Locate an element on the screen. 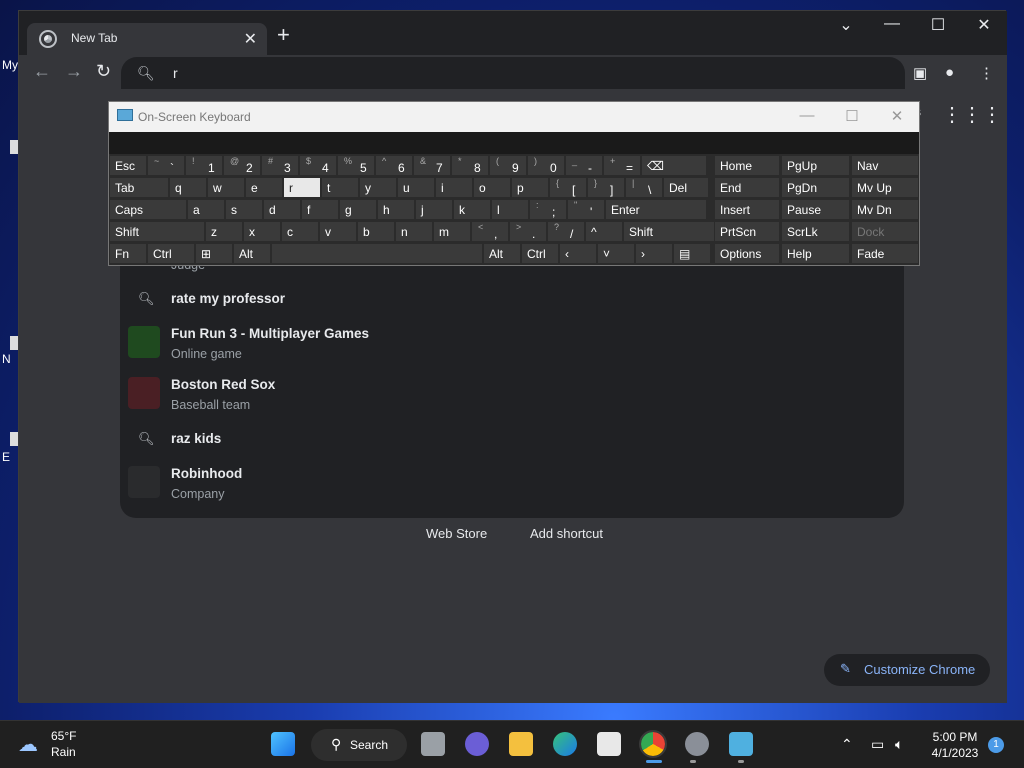 The image size is (1024, 768). osk-key: }] is located at coordinates (606, 187).